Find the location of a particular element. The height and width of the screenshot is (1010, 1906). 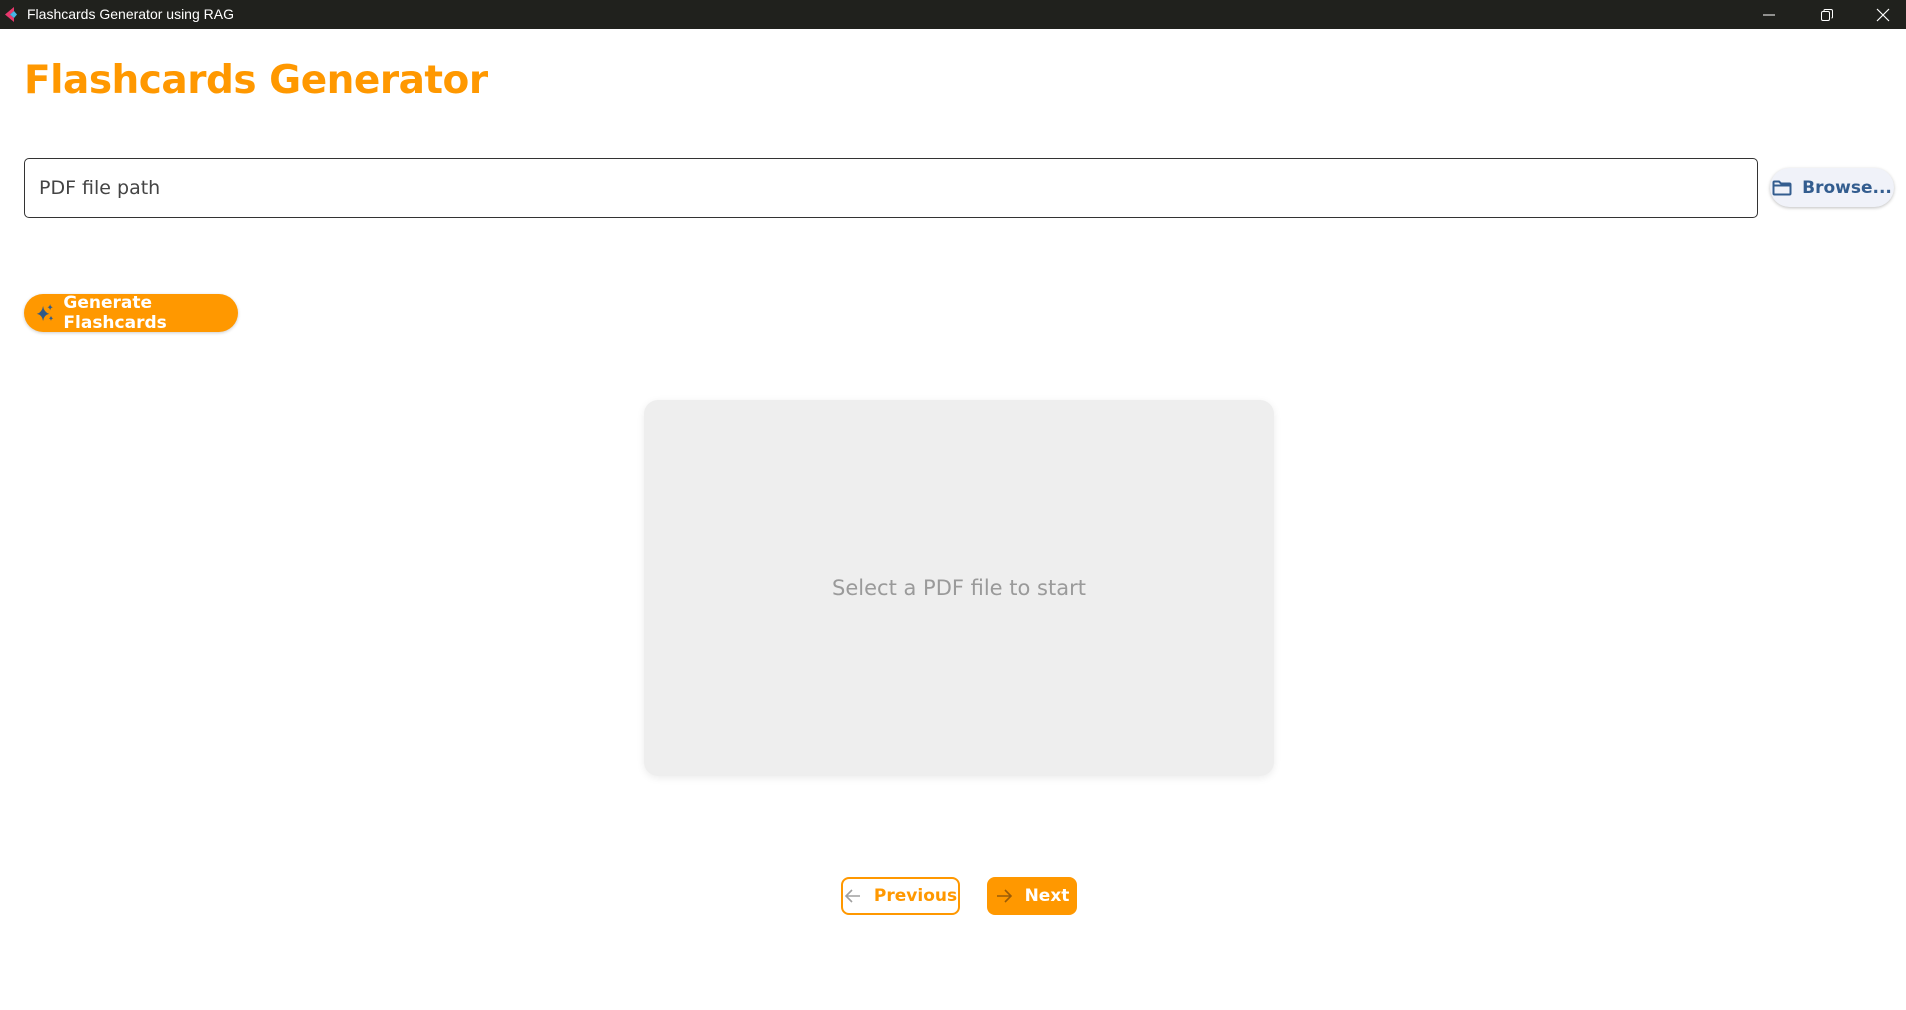

minimize-icon is located at coordinates (1769, 14).